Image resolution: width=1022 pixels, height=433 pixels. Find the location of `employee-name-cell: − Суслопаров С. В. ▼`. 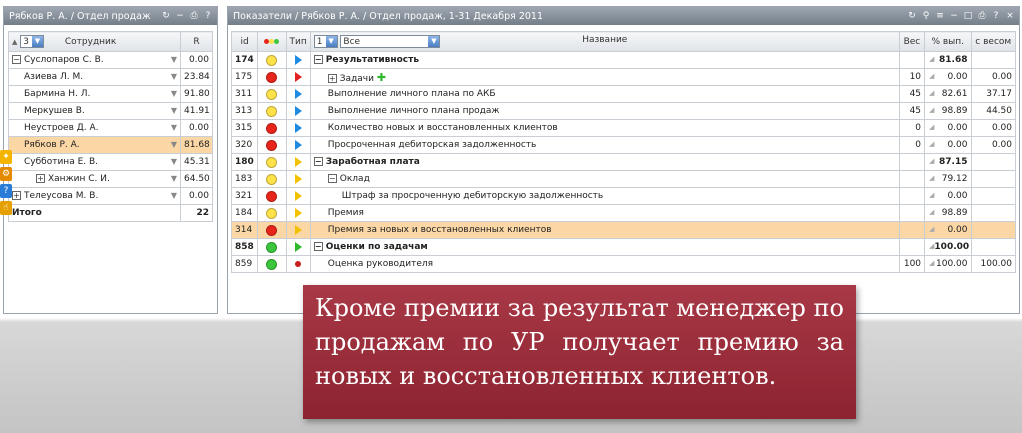

employee-name-cell: − Суслопаров С. В. ▼ is located at coordinates (94, 60).